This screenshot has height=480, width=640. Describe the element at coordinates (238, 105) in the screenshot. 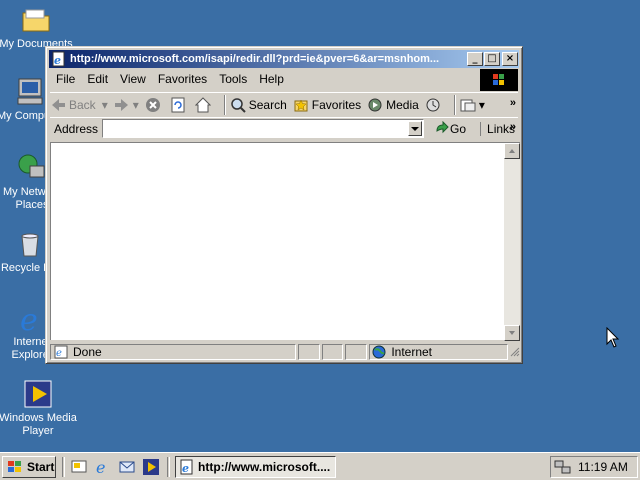

I see `search-icon` at that location.